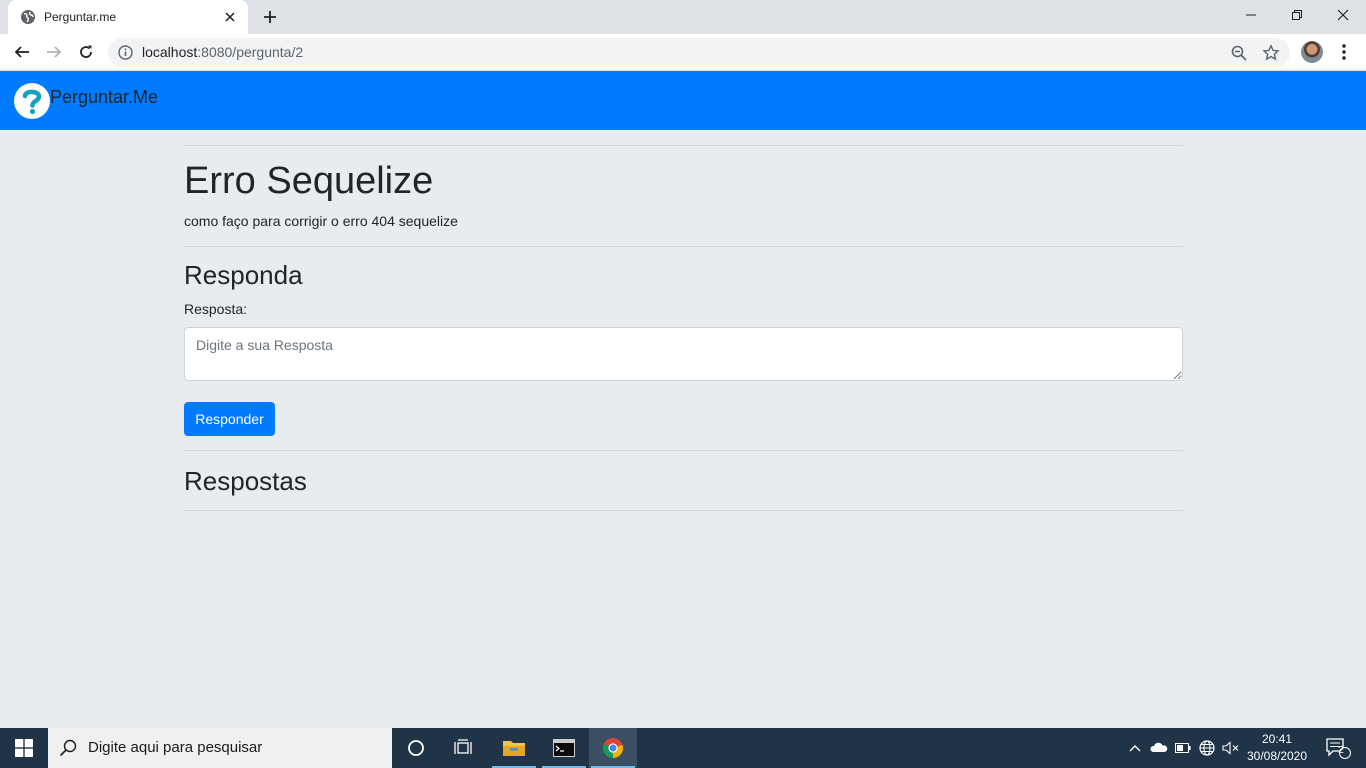  I want to click on action-center-icon: 2, so click(1338, 748).